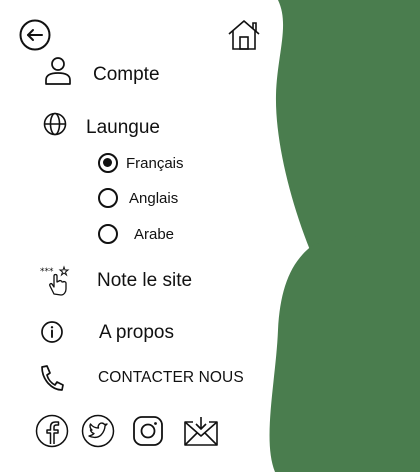 This screenshot has width=420, height=472. I want to click on globe-icon, so click(55, 124).